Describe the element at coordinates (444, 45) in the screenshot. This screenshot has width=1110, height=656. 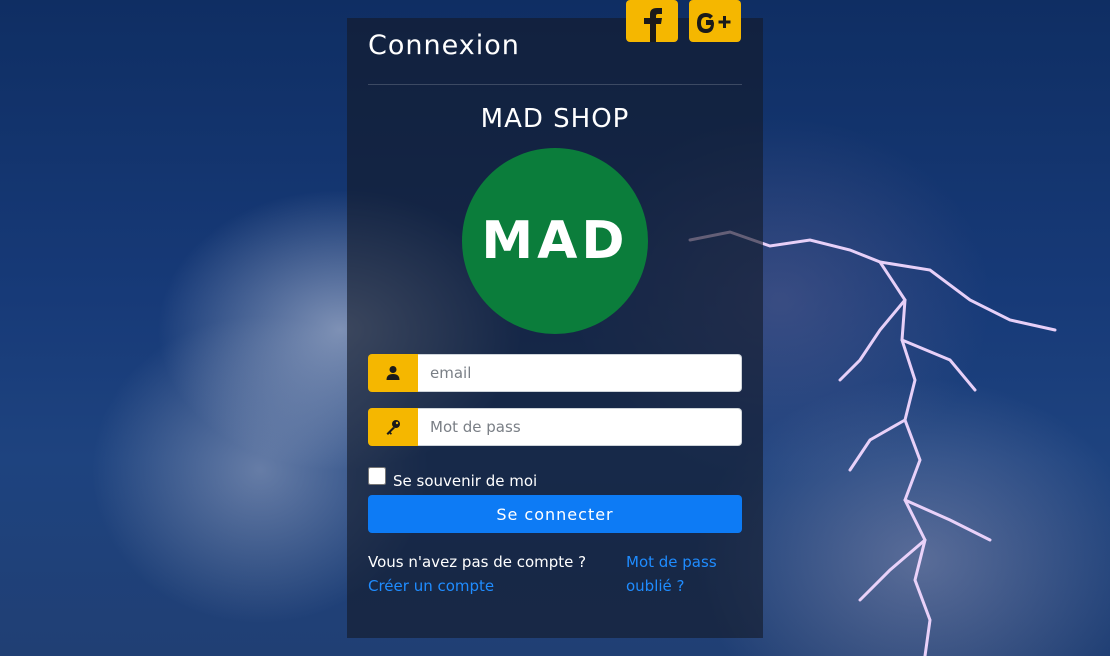
I see `panel-title: Connexion` at that location.